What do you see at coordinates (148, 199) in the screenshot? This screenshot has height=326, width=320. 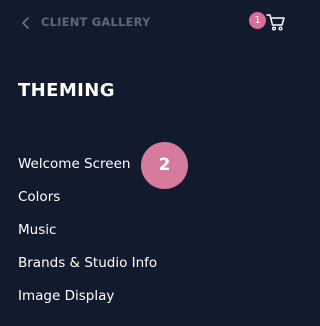 I see `menu-item-colors: Colors` at bounding box center [148, 199].